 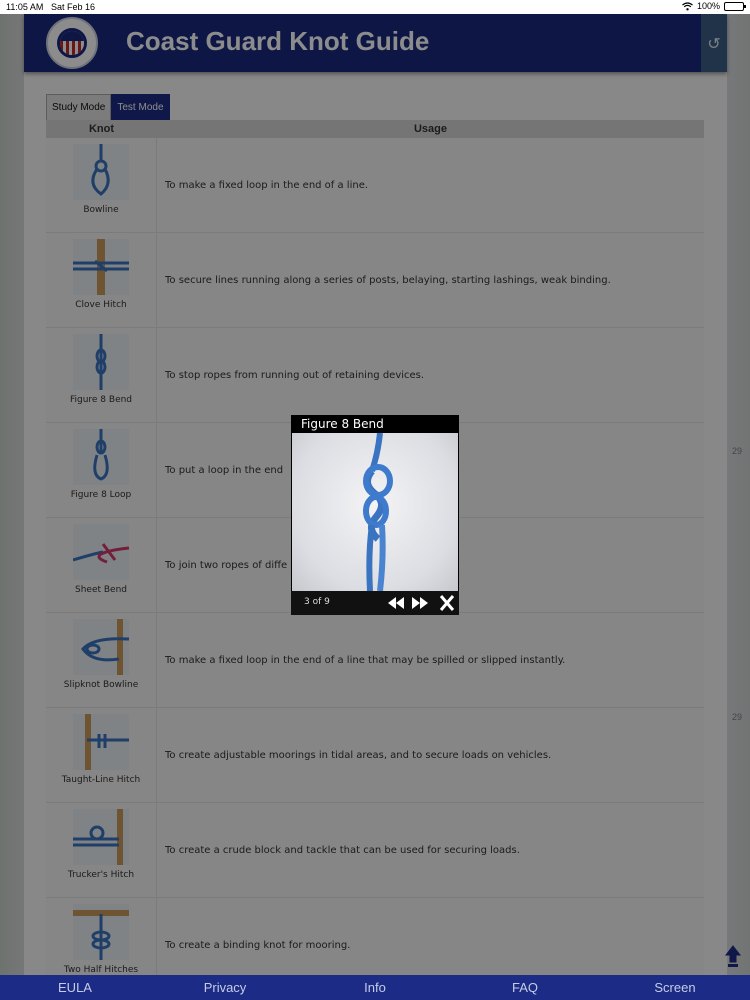 What do you see at coordinates (687, 5) in the screenshot?
I see `wifi-icon` at bounding box center [687, 5].